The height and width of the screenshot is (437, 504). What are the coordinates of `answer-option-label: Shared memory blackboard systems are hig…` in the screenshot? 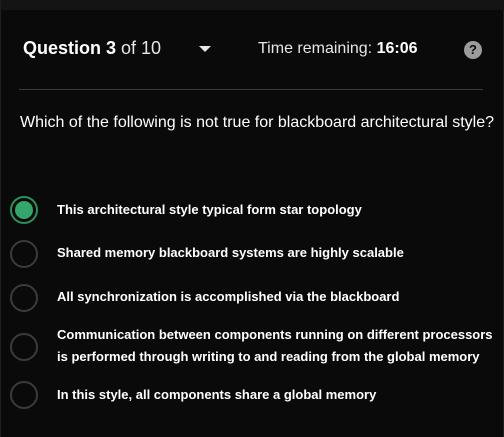 It's located at (230, 252).